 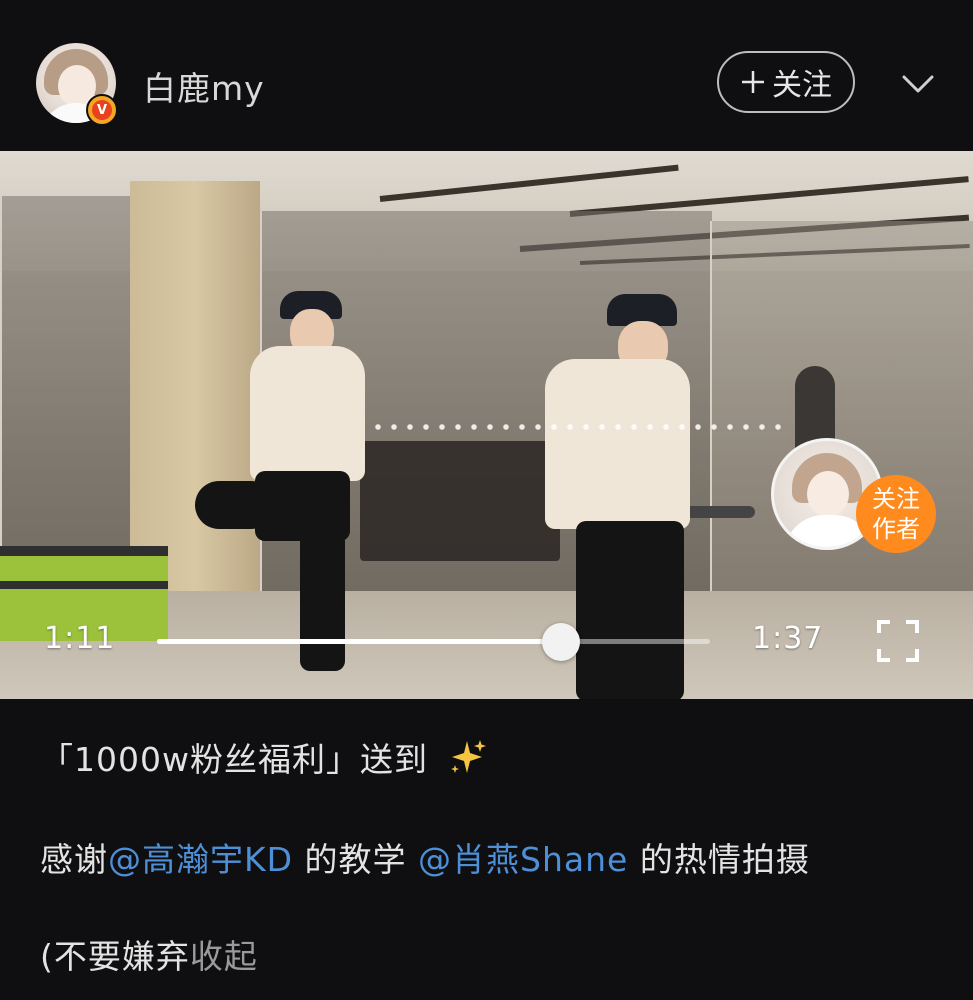 I want to click on chevron-down-icon, so click(x=918, y=84).